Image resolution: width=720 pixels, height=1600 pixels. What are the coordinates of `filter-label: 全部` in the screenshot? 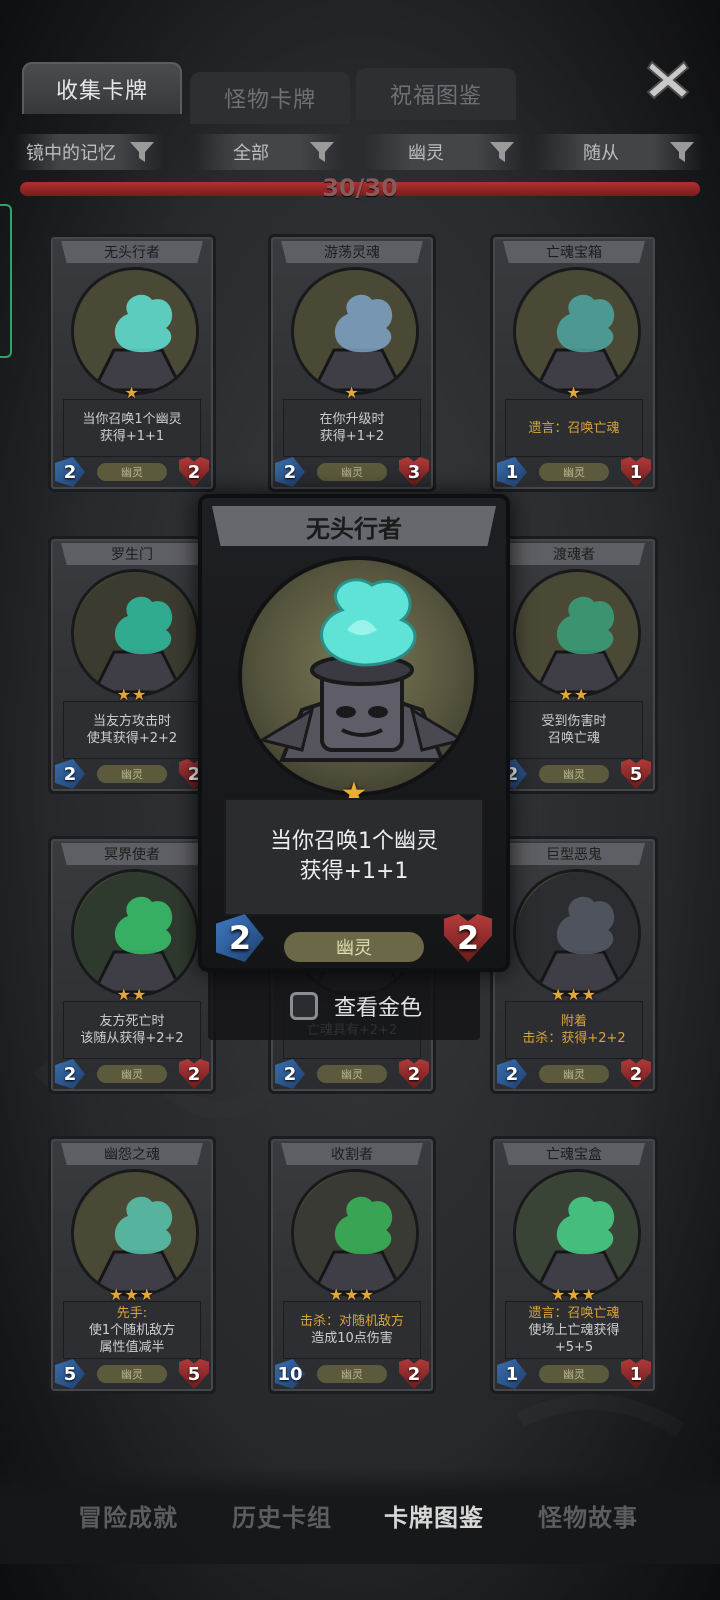 It's located at (251, 153).